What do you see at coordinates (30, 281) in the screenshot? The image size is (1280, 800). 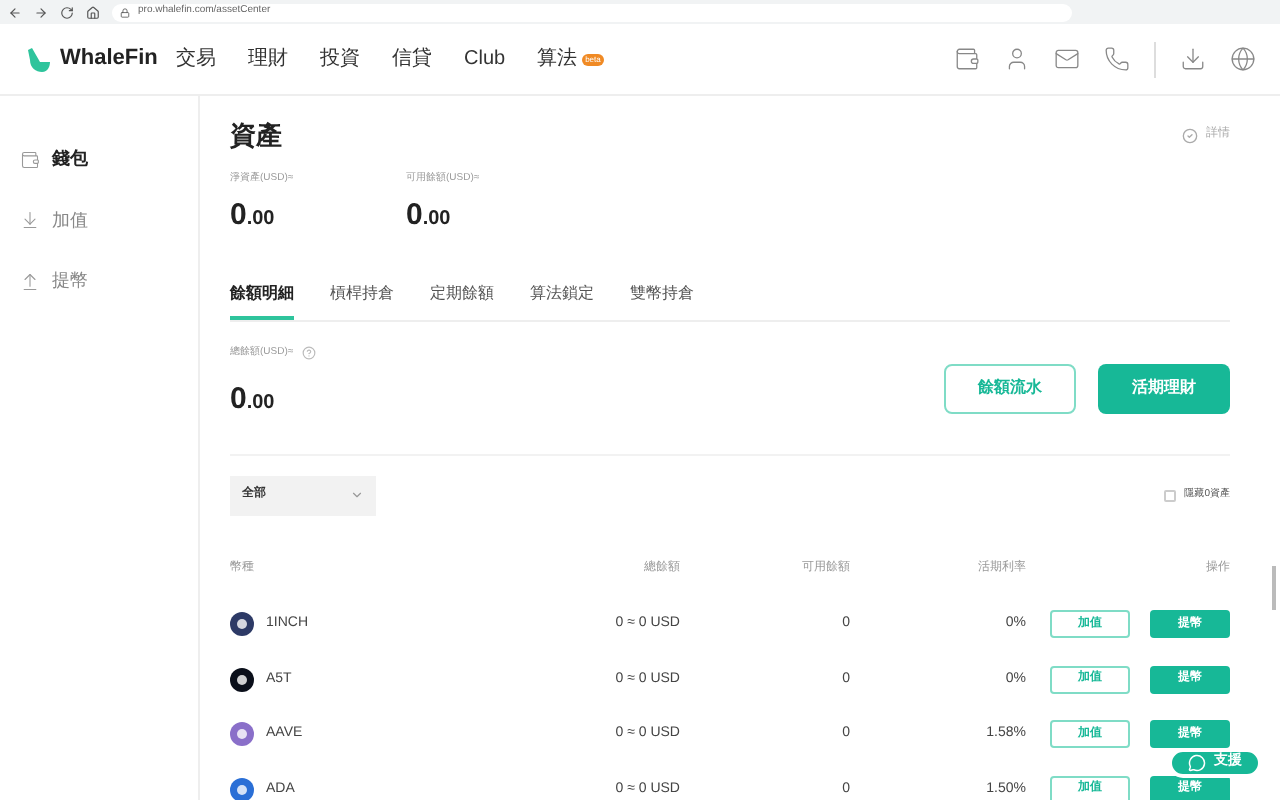 I see `withdraw-icon` at bounding box center [30, 281].